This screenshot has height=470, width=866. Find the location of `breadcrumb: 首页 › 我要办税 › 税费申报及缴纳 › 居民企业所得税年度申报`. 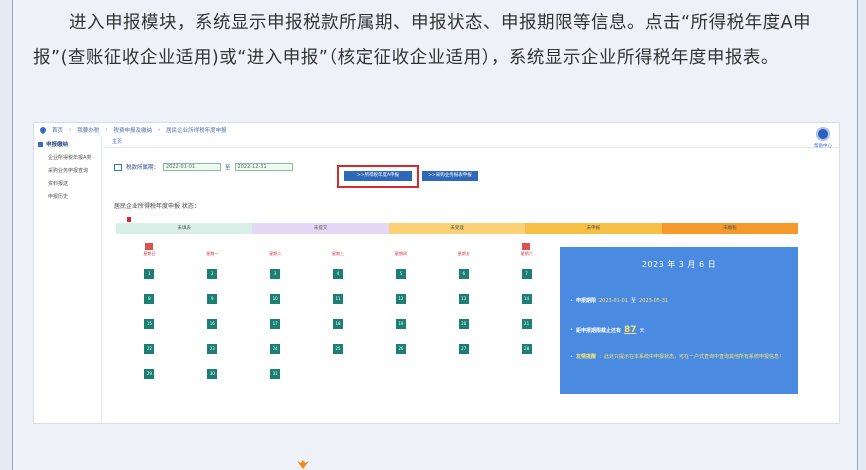

breadcrumb: 首页 › 我要办税 › 税费申报及缴纳 › 居民企业所得税年度申报 is located at coordinates (436, 130).